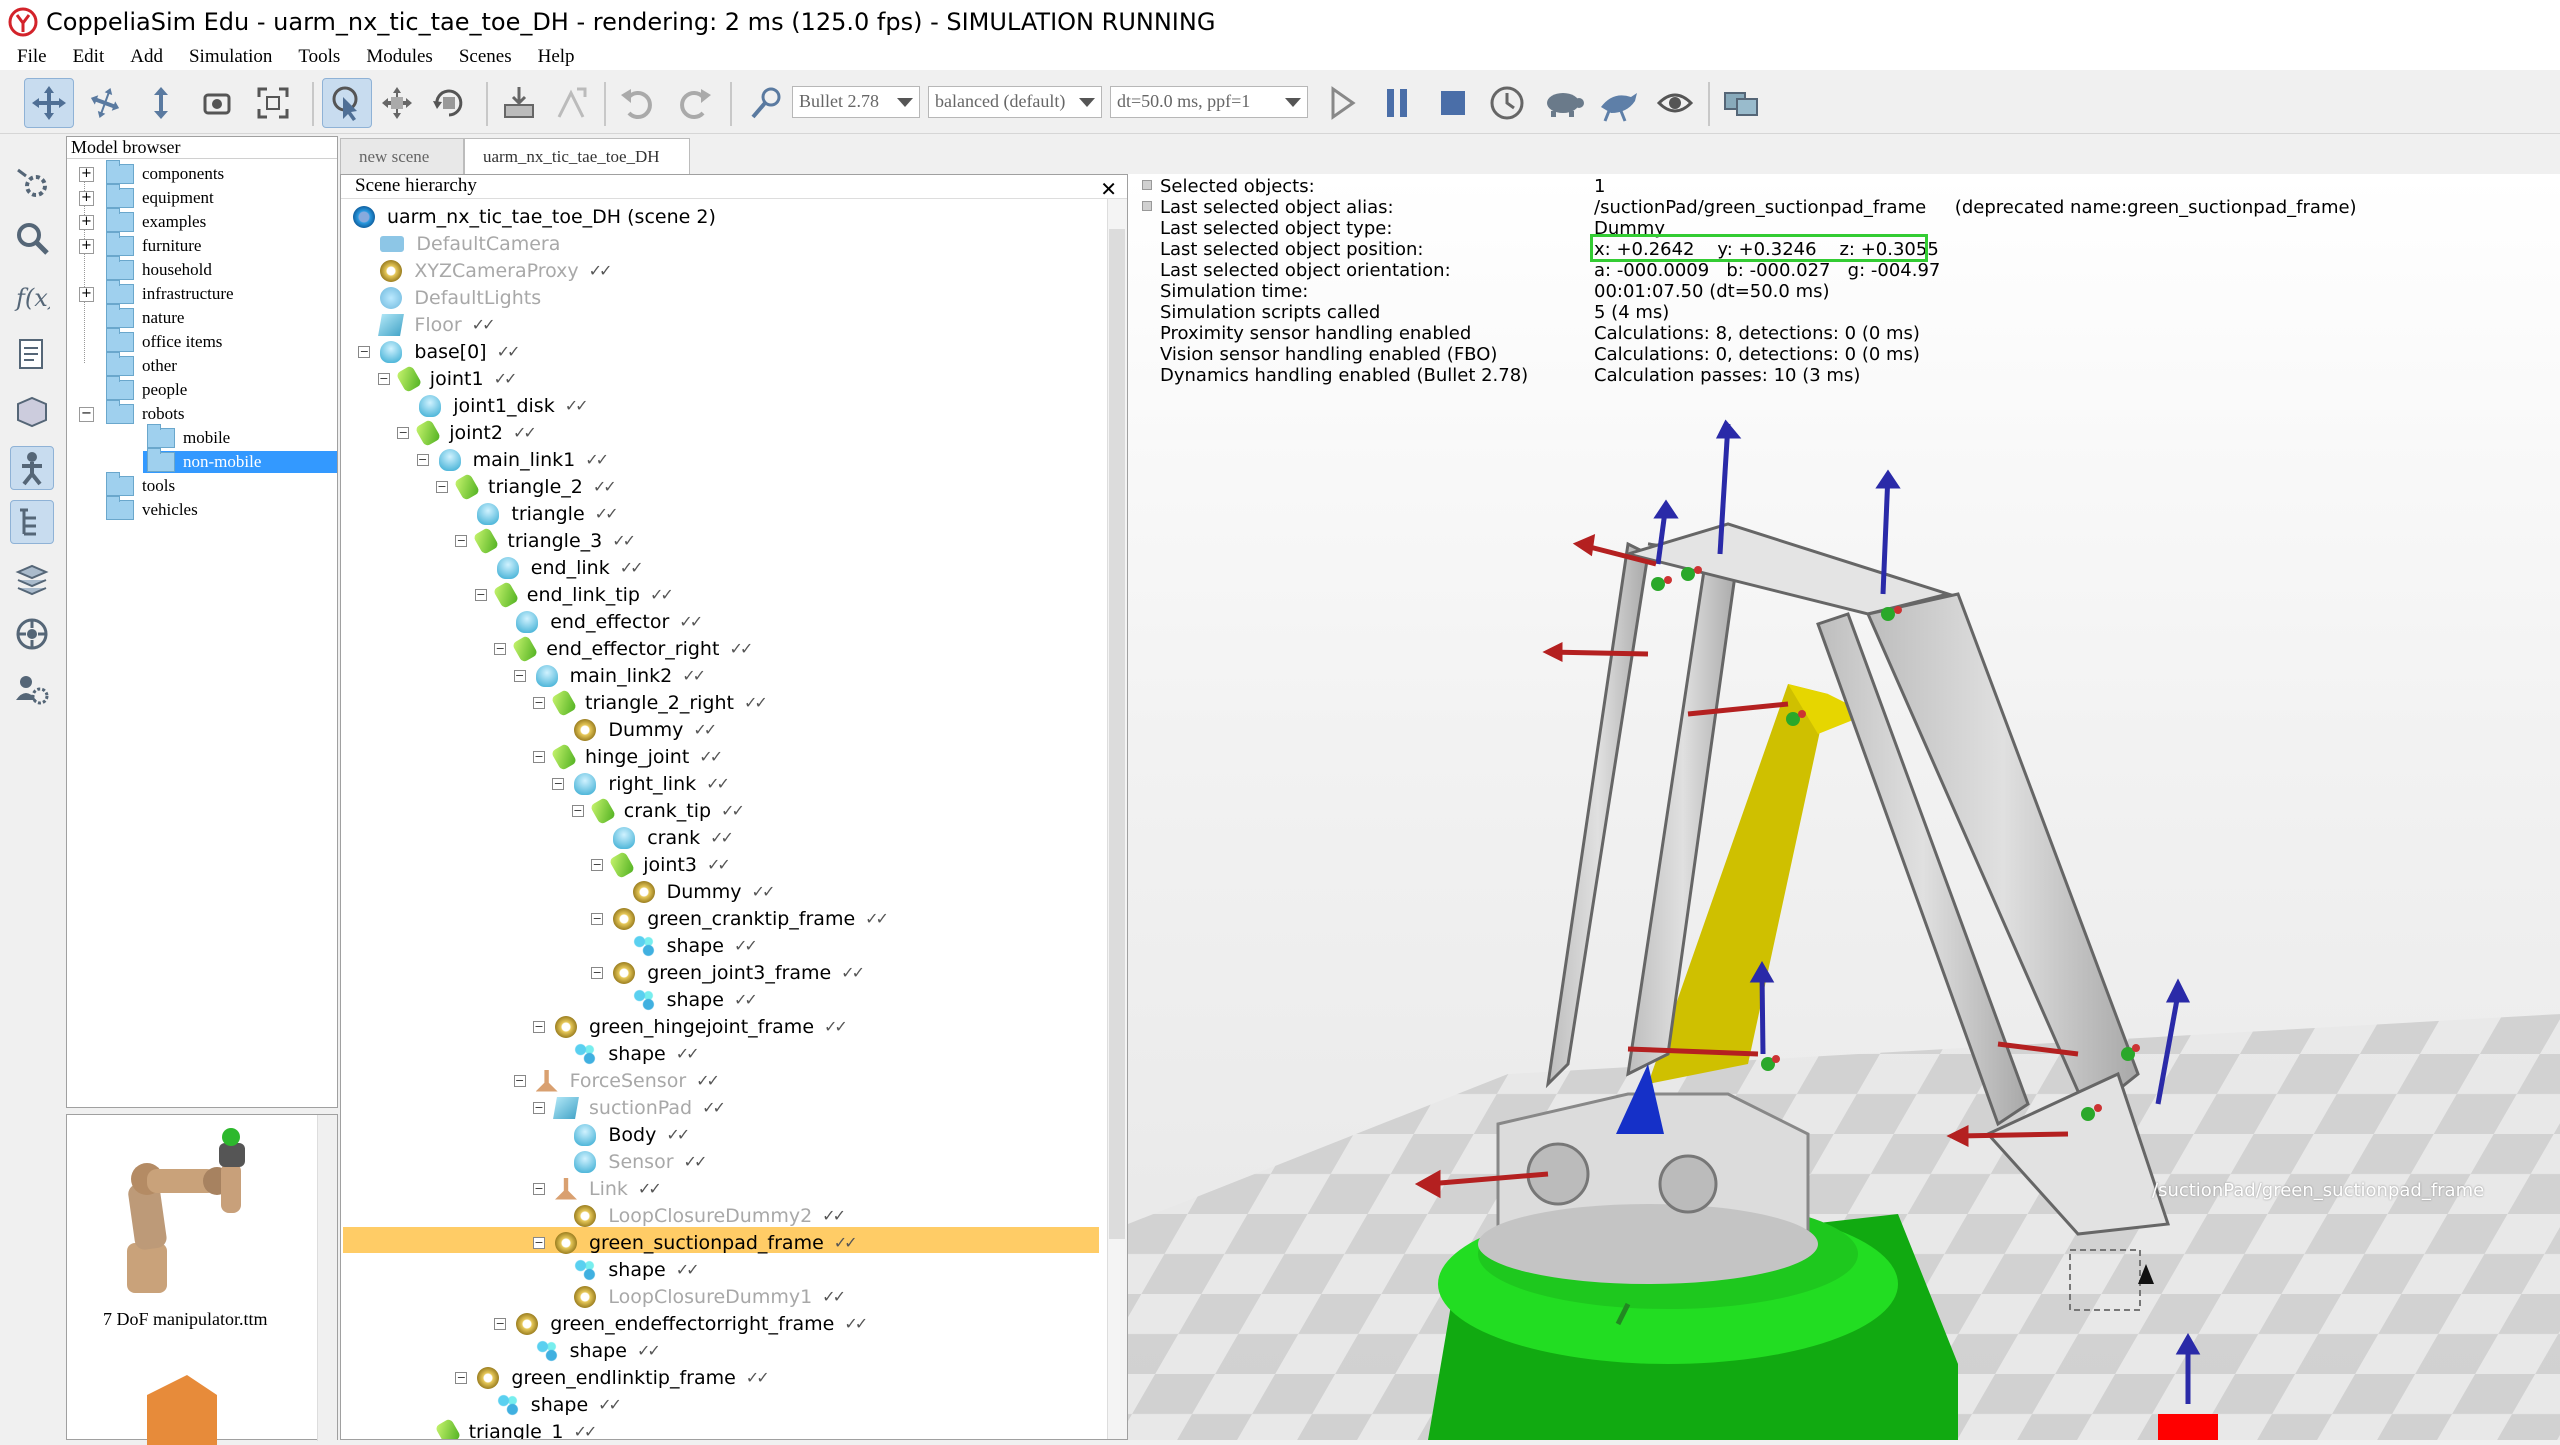 Image resolution: width=2560 pixels, height=1445 pixels. Describe the element at coordinates (86, 414) in the screenshot. I see `collapse-icon: −` at that location.